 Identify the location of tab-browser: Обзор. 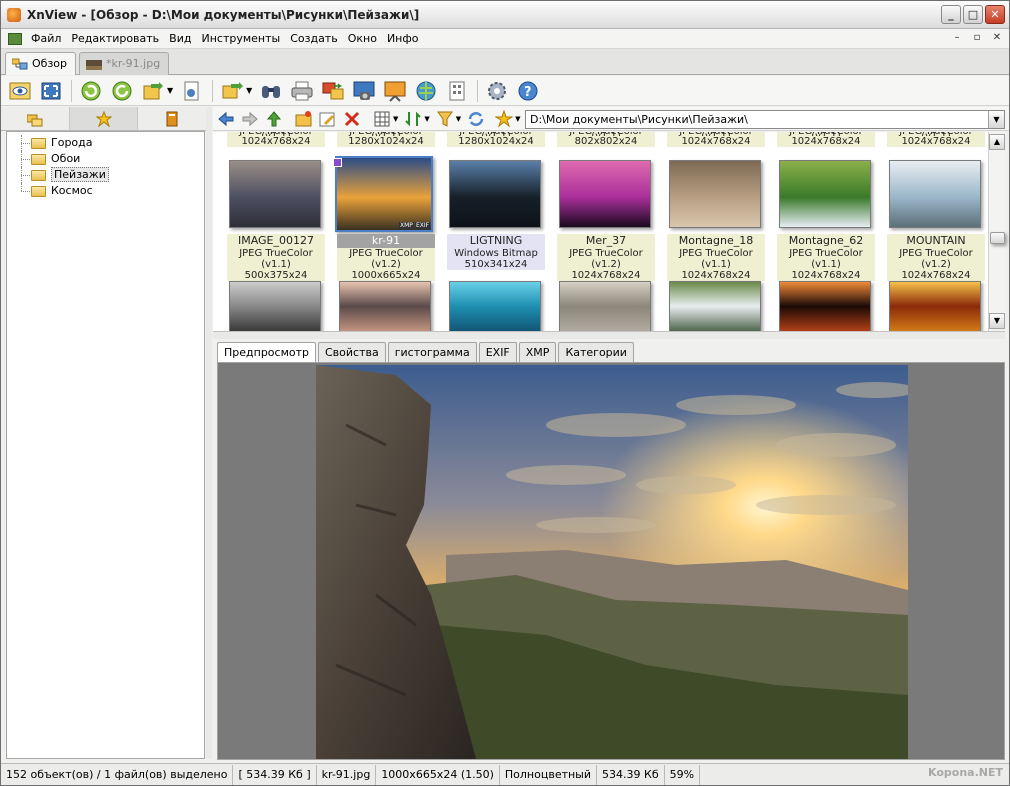
(41, 63).